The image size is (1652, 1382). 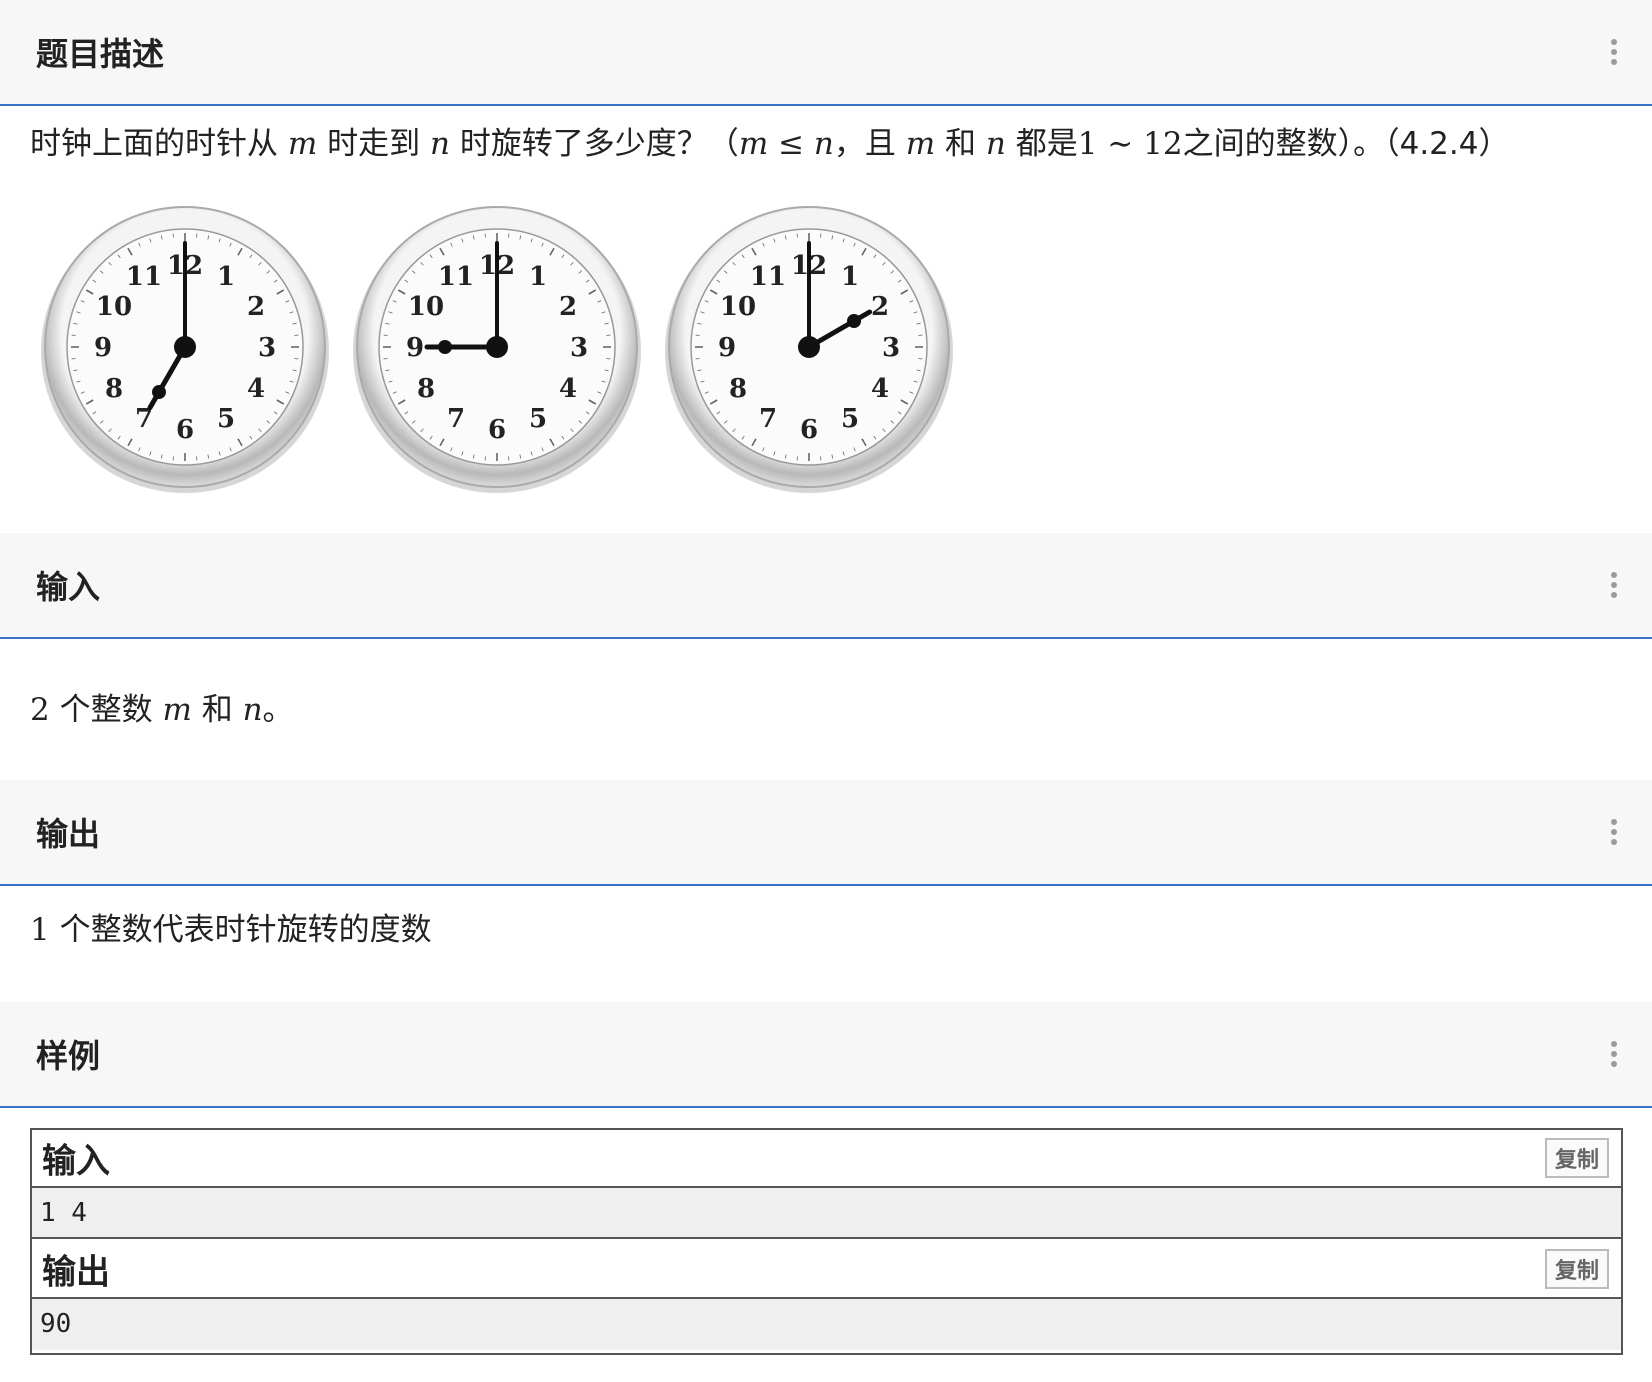 What do you see at coordinates (826, 1270) in the screenshot?
I see `sample-output-header: 输出 复制` at bounding box center [826, 1270].